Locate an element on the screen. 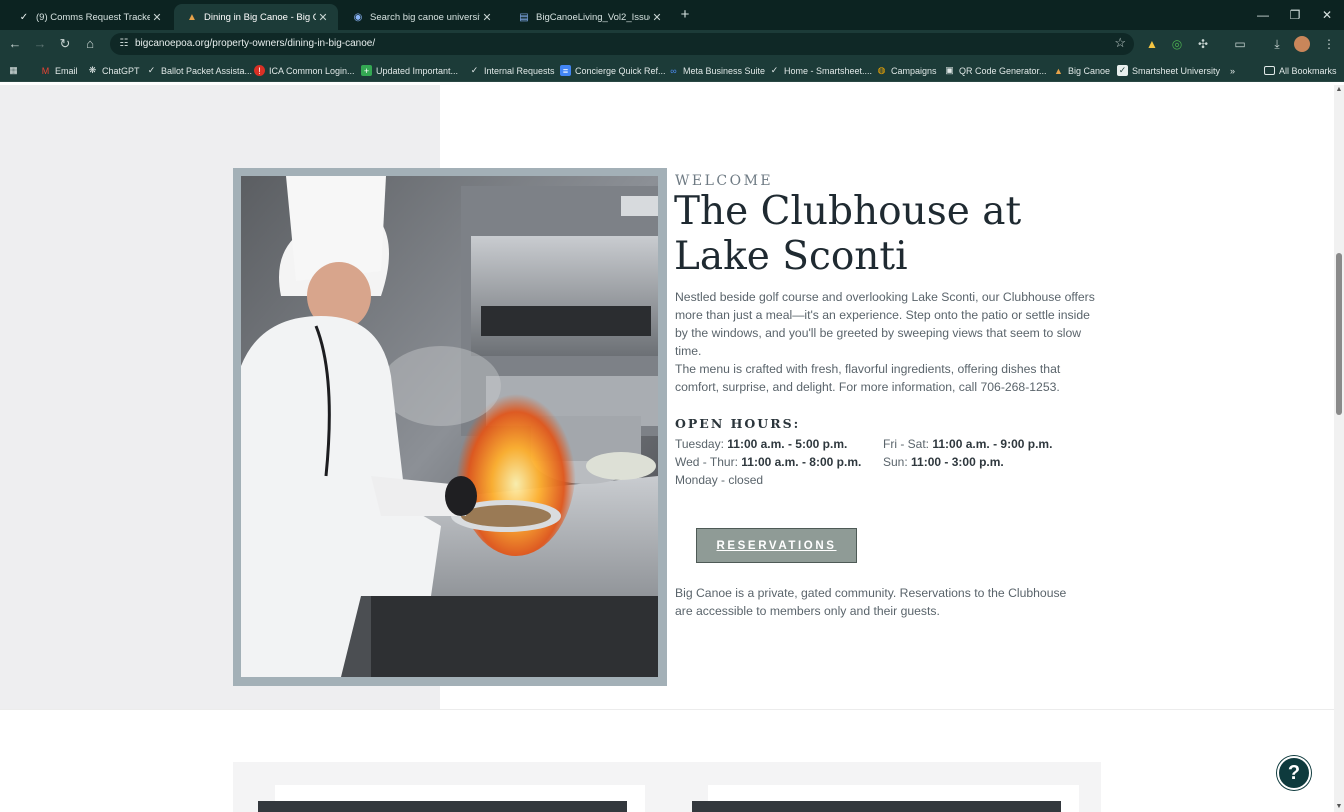 The width and height of the screenshot is (1344, 812). back-button: ← is located at coordinates (15, 44).